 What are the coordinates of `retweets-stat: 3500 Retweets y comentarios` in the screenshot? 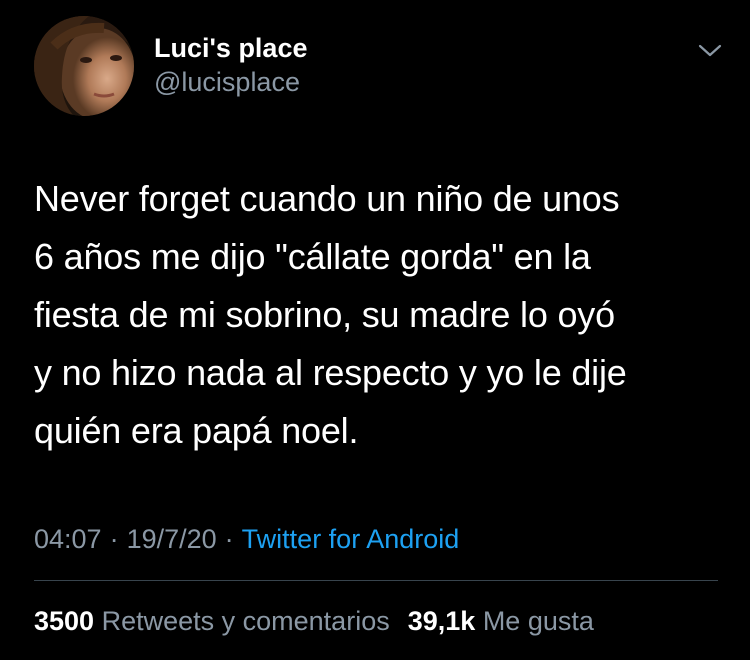 It's located at (212, 621).